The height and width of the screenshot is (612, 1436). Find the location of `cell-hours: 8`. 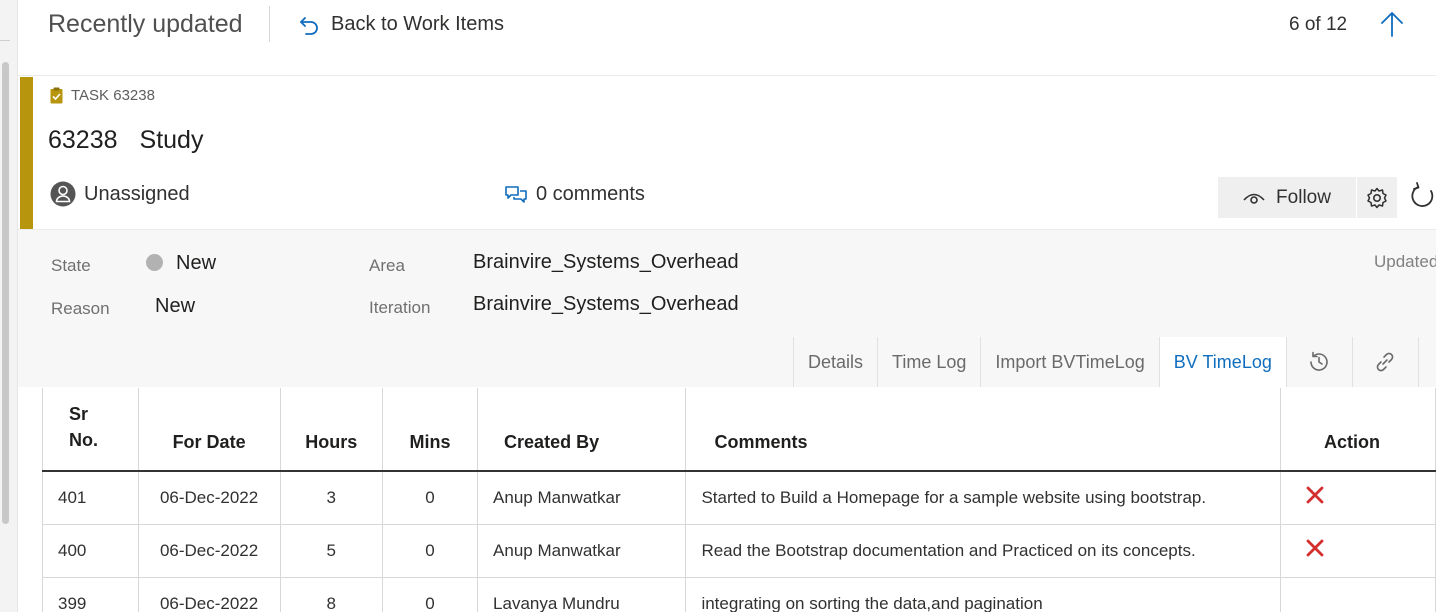

cell-hours: 8 is located at coordinates (331, 594).